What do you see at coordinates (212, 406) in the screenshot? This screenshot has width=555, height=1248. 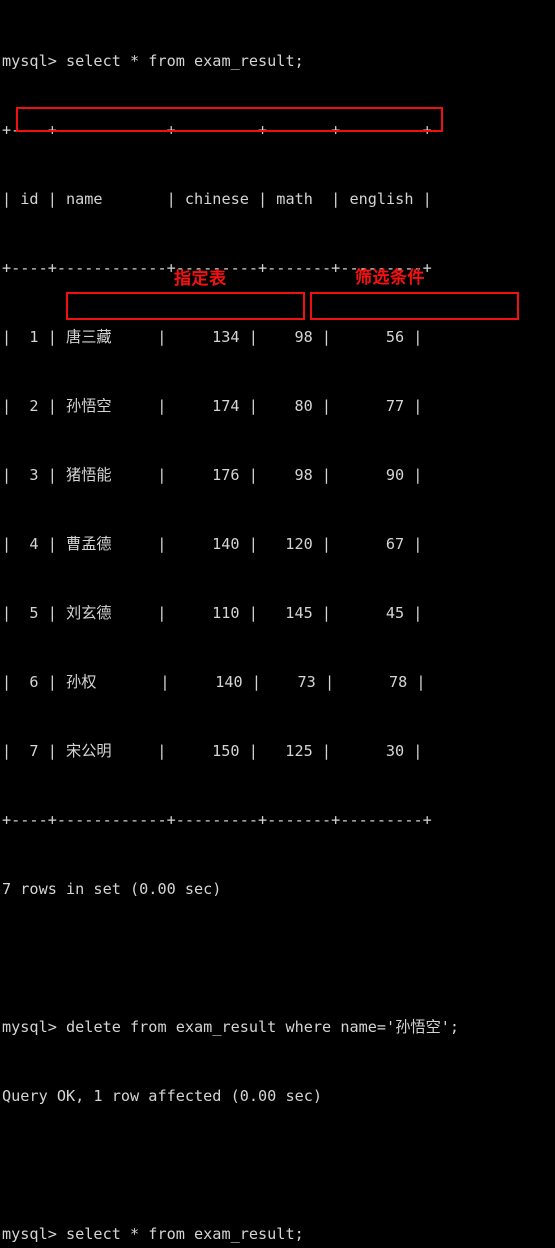 I see `table-row-highlighted: | 2 | 孙悟空 | 174 | 80 | 77 |` at bounding box center [212, 406].